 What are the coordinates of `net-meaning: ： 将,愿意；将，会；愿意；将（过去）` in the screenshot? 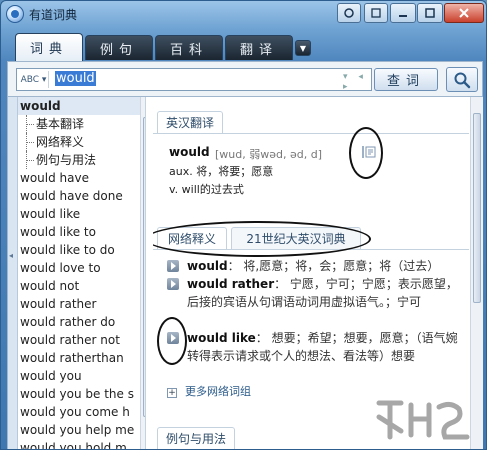 It's located at (333, 266).